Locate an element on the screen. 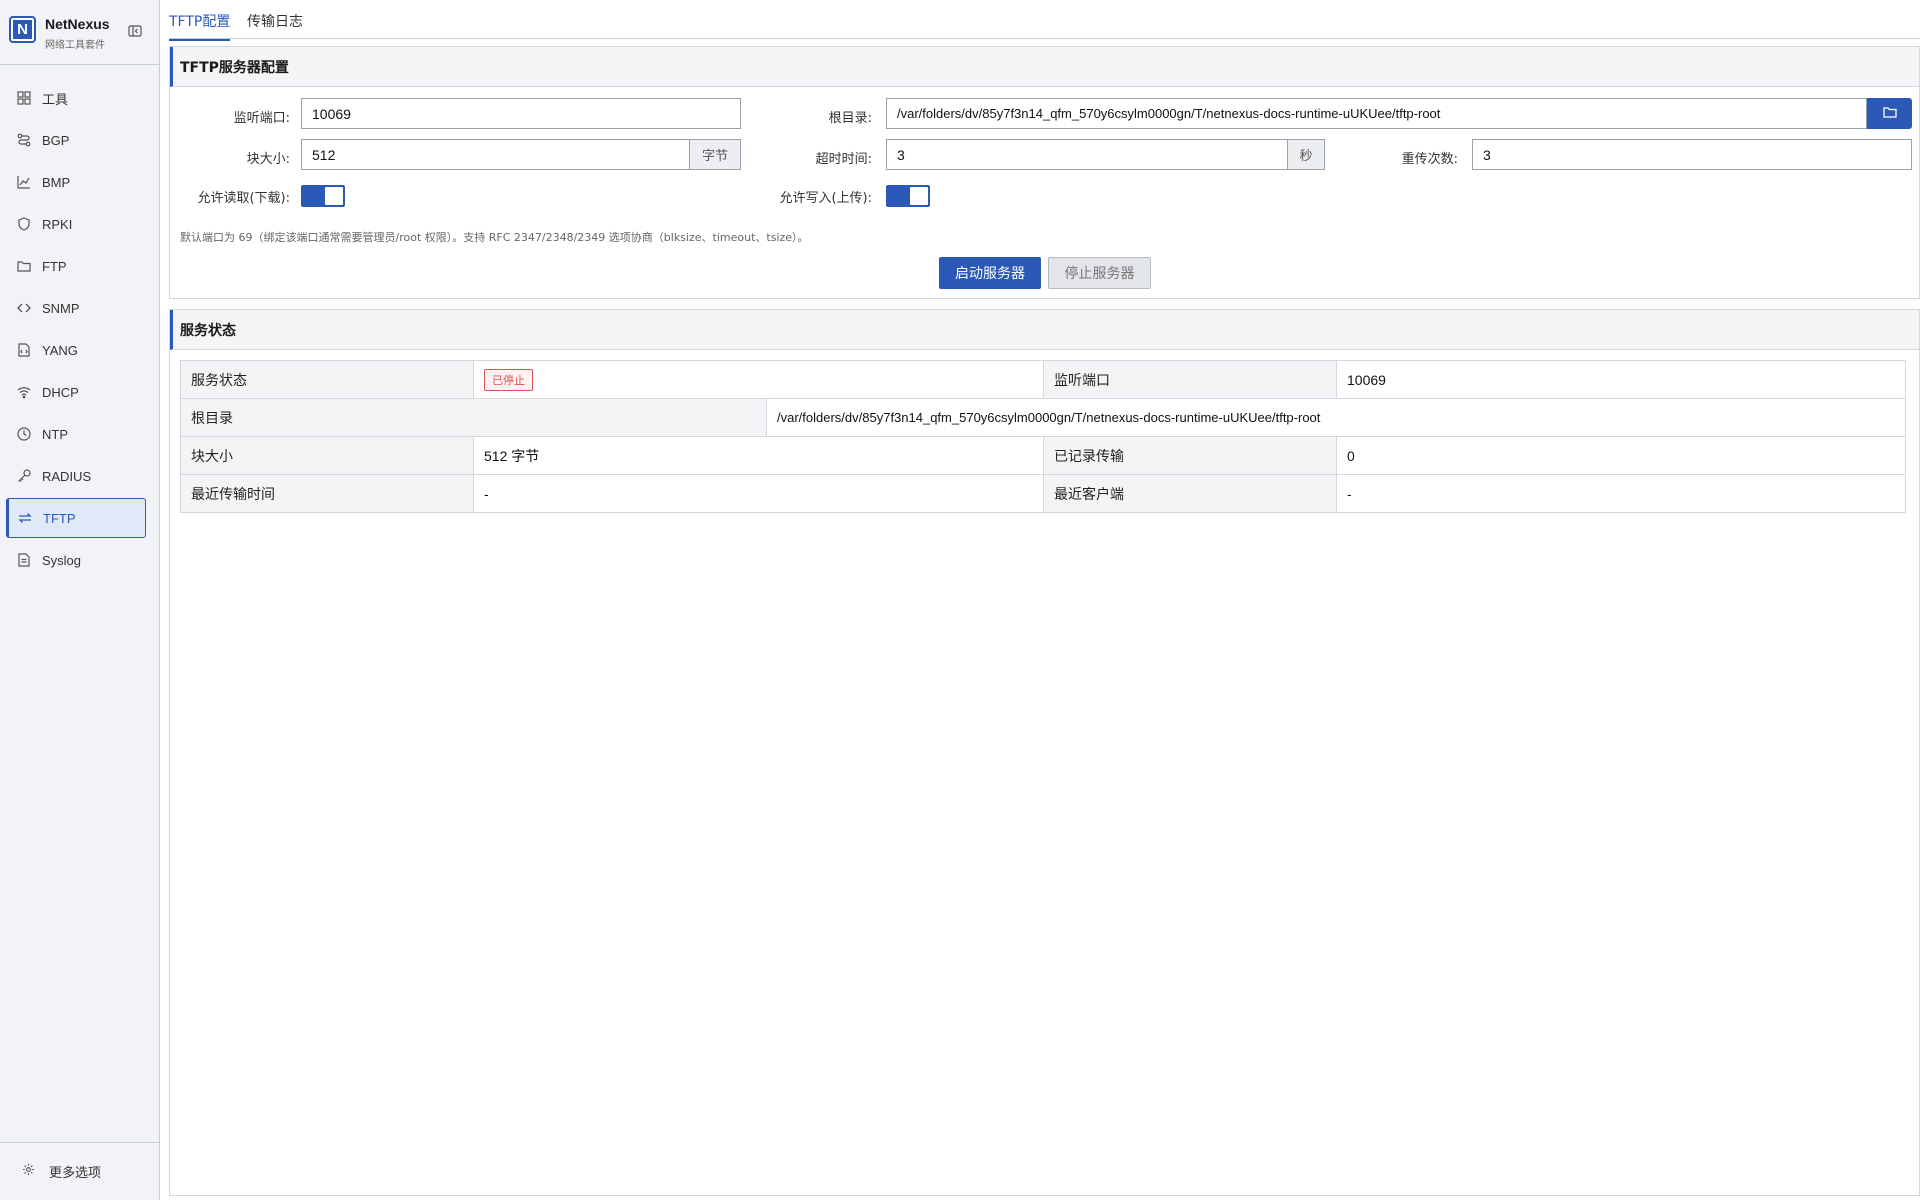 The image size is (1920, 1200). grid-icon is located at coordinates (24, 98).